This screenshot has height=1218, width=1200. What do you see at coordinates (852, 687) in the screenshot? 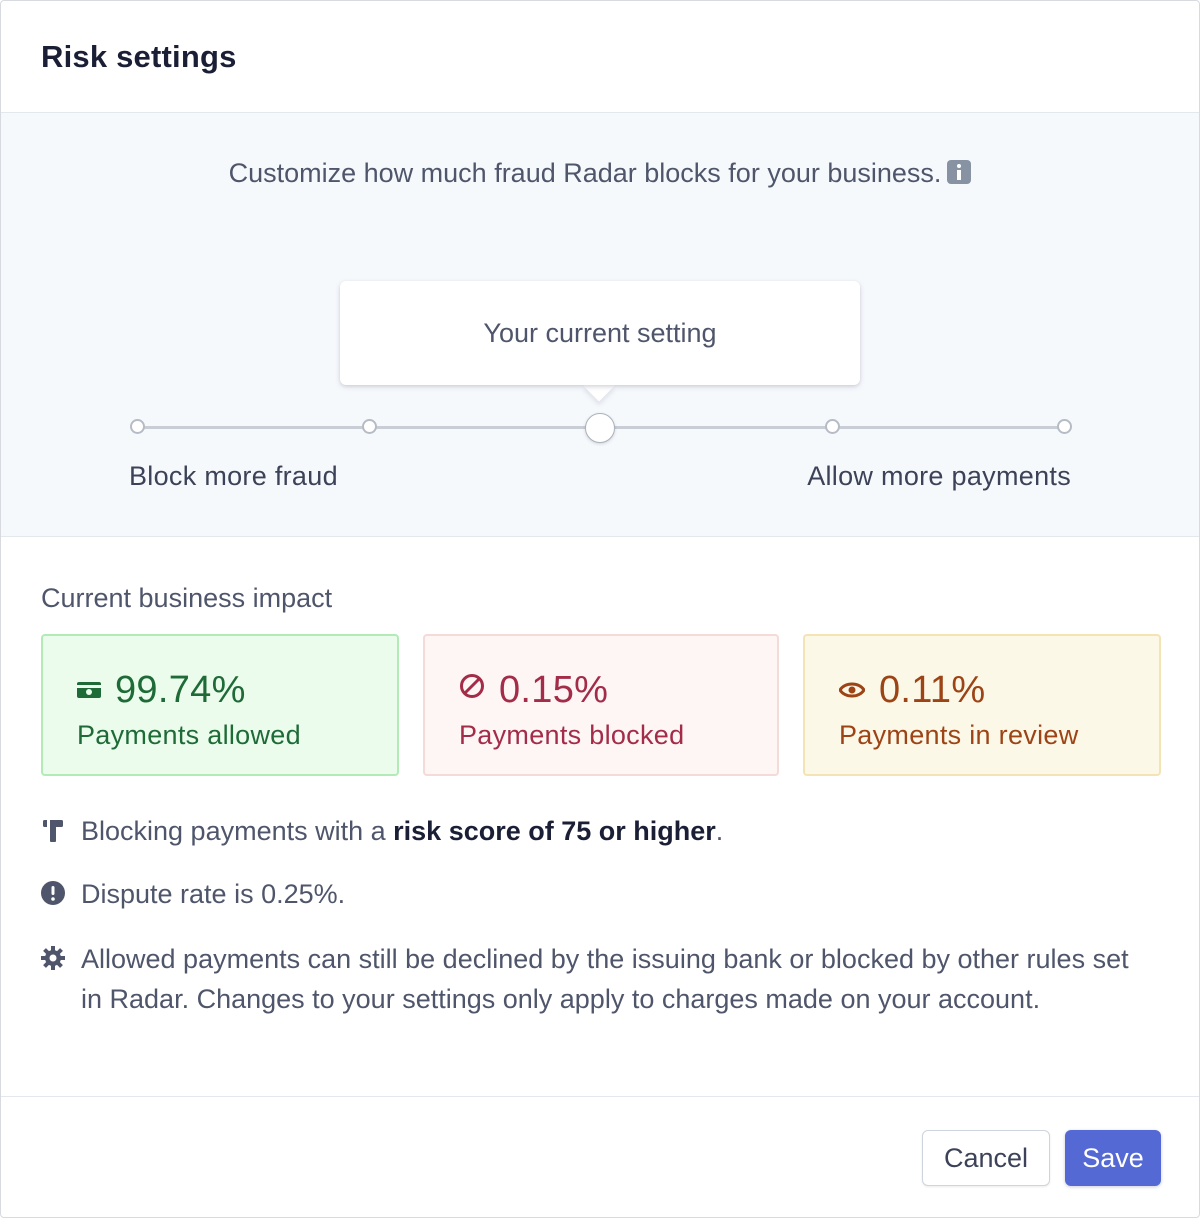
I see `eye-icon` at bounding box center [852, 687].